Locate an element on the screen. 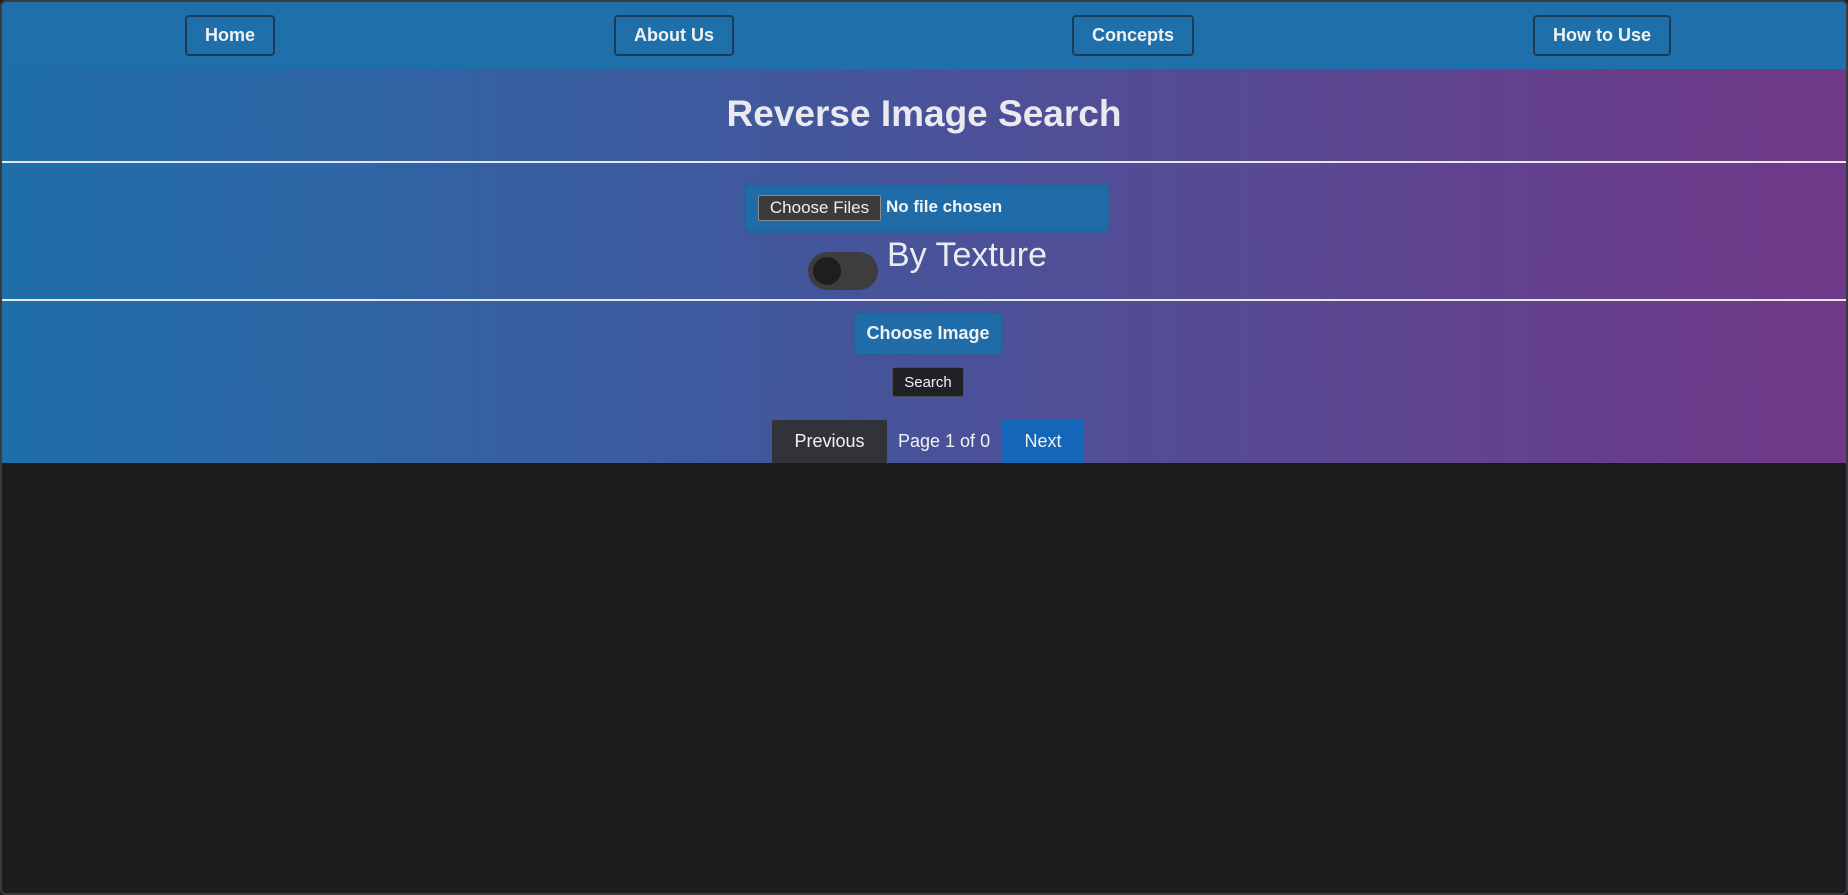 The width and height of the screenshot is (1848, 895). file-status-text: No file chosen is located at coordinates (944, 206).